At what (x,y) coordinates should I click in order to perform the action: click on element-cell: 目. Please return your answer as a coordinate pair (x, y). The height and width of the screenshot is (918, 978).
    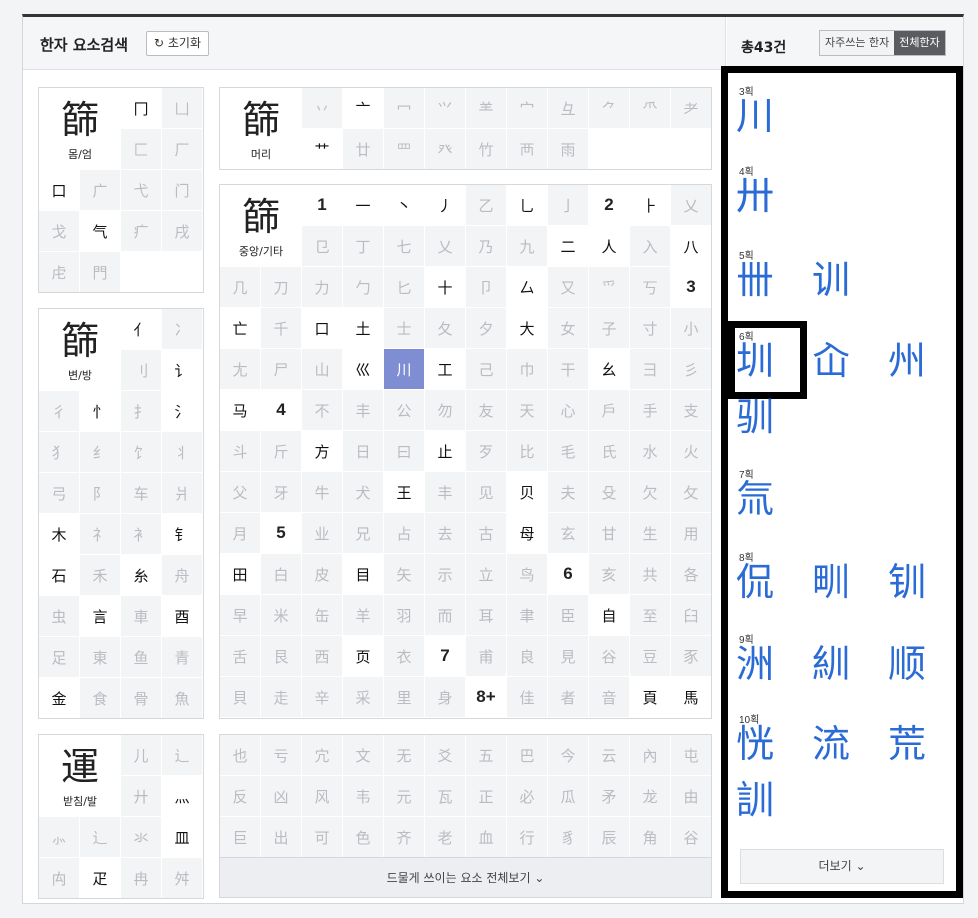
    Looking at the image, I should click on (363, 574).